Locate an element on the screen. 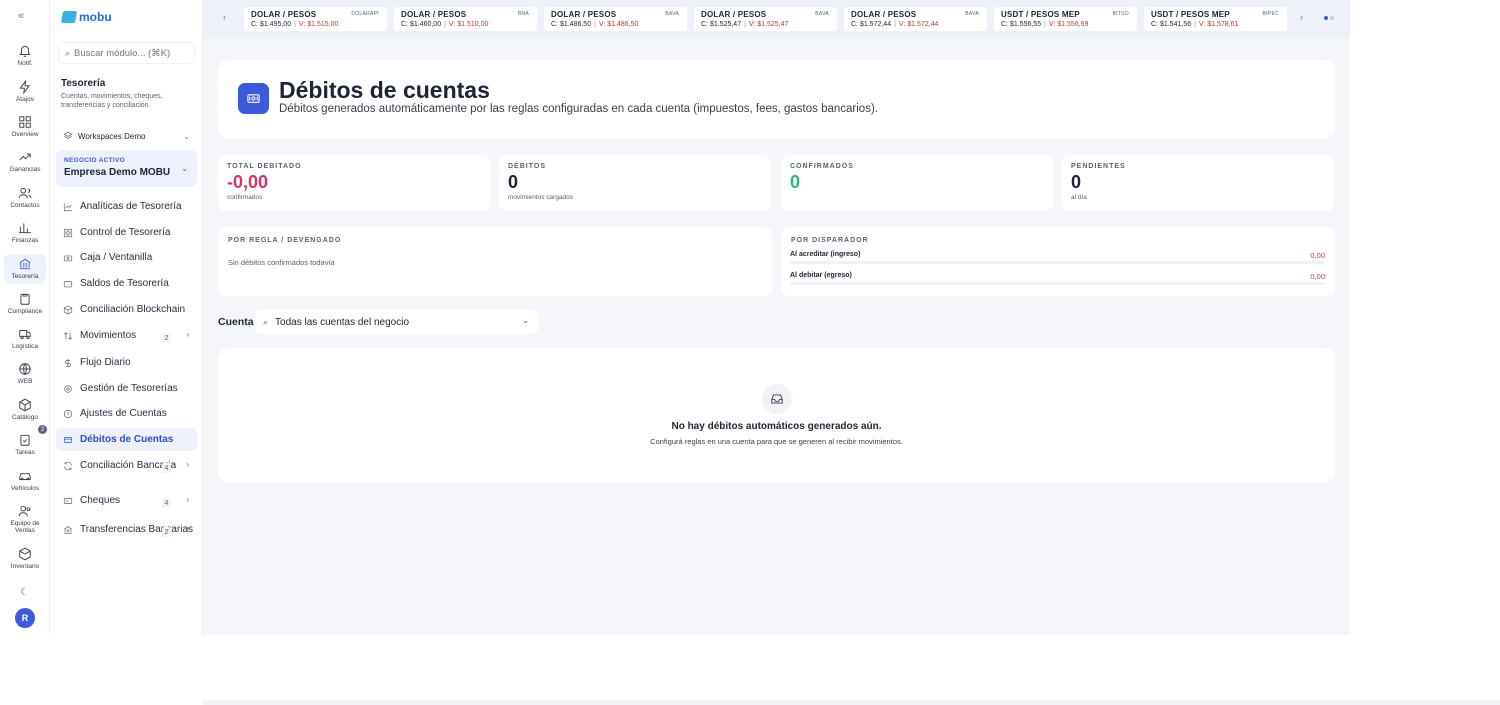 The image size is (1500, 705). menu-item-debitos: Débitos de Cuentas is located at coordinates (126, 439).